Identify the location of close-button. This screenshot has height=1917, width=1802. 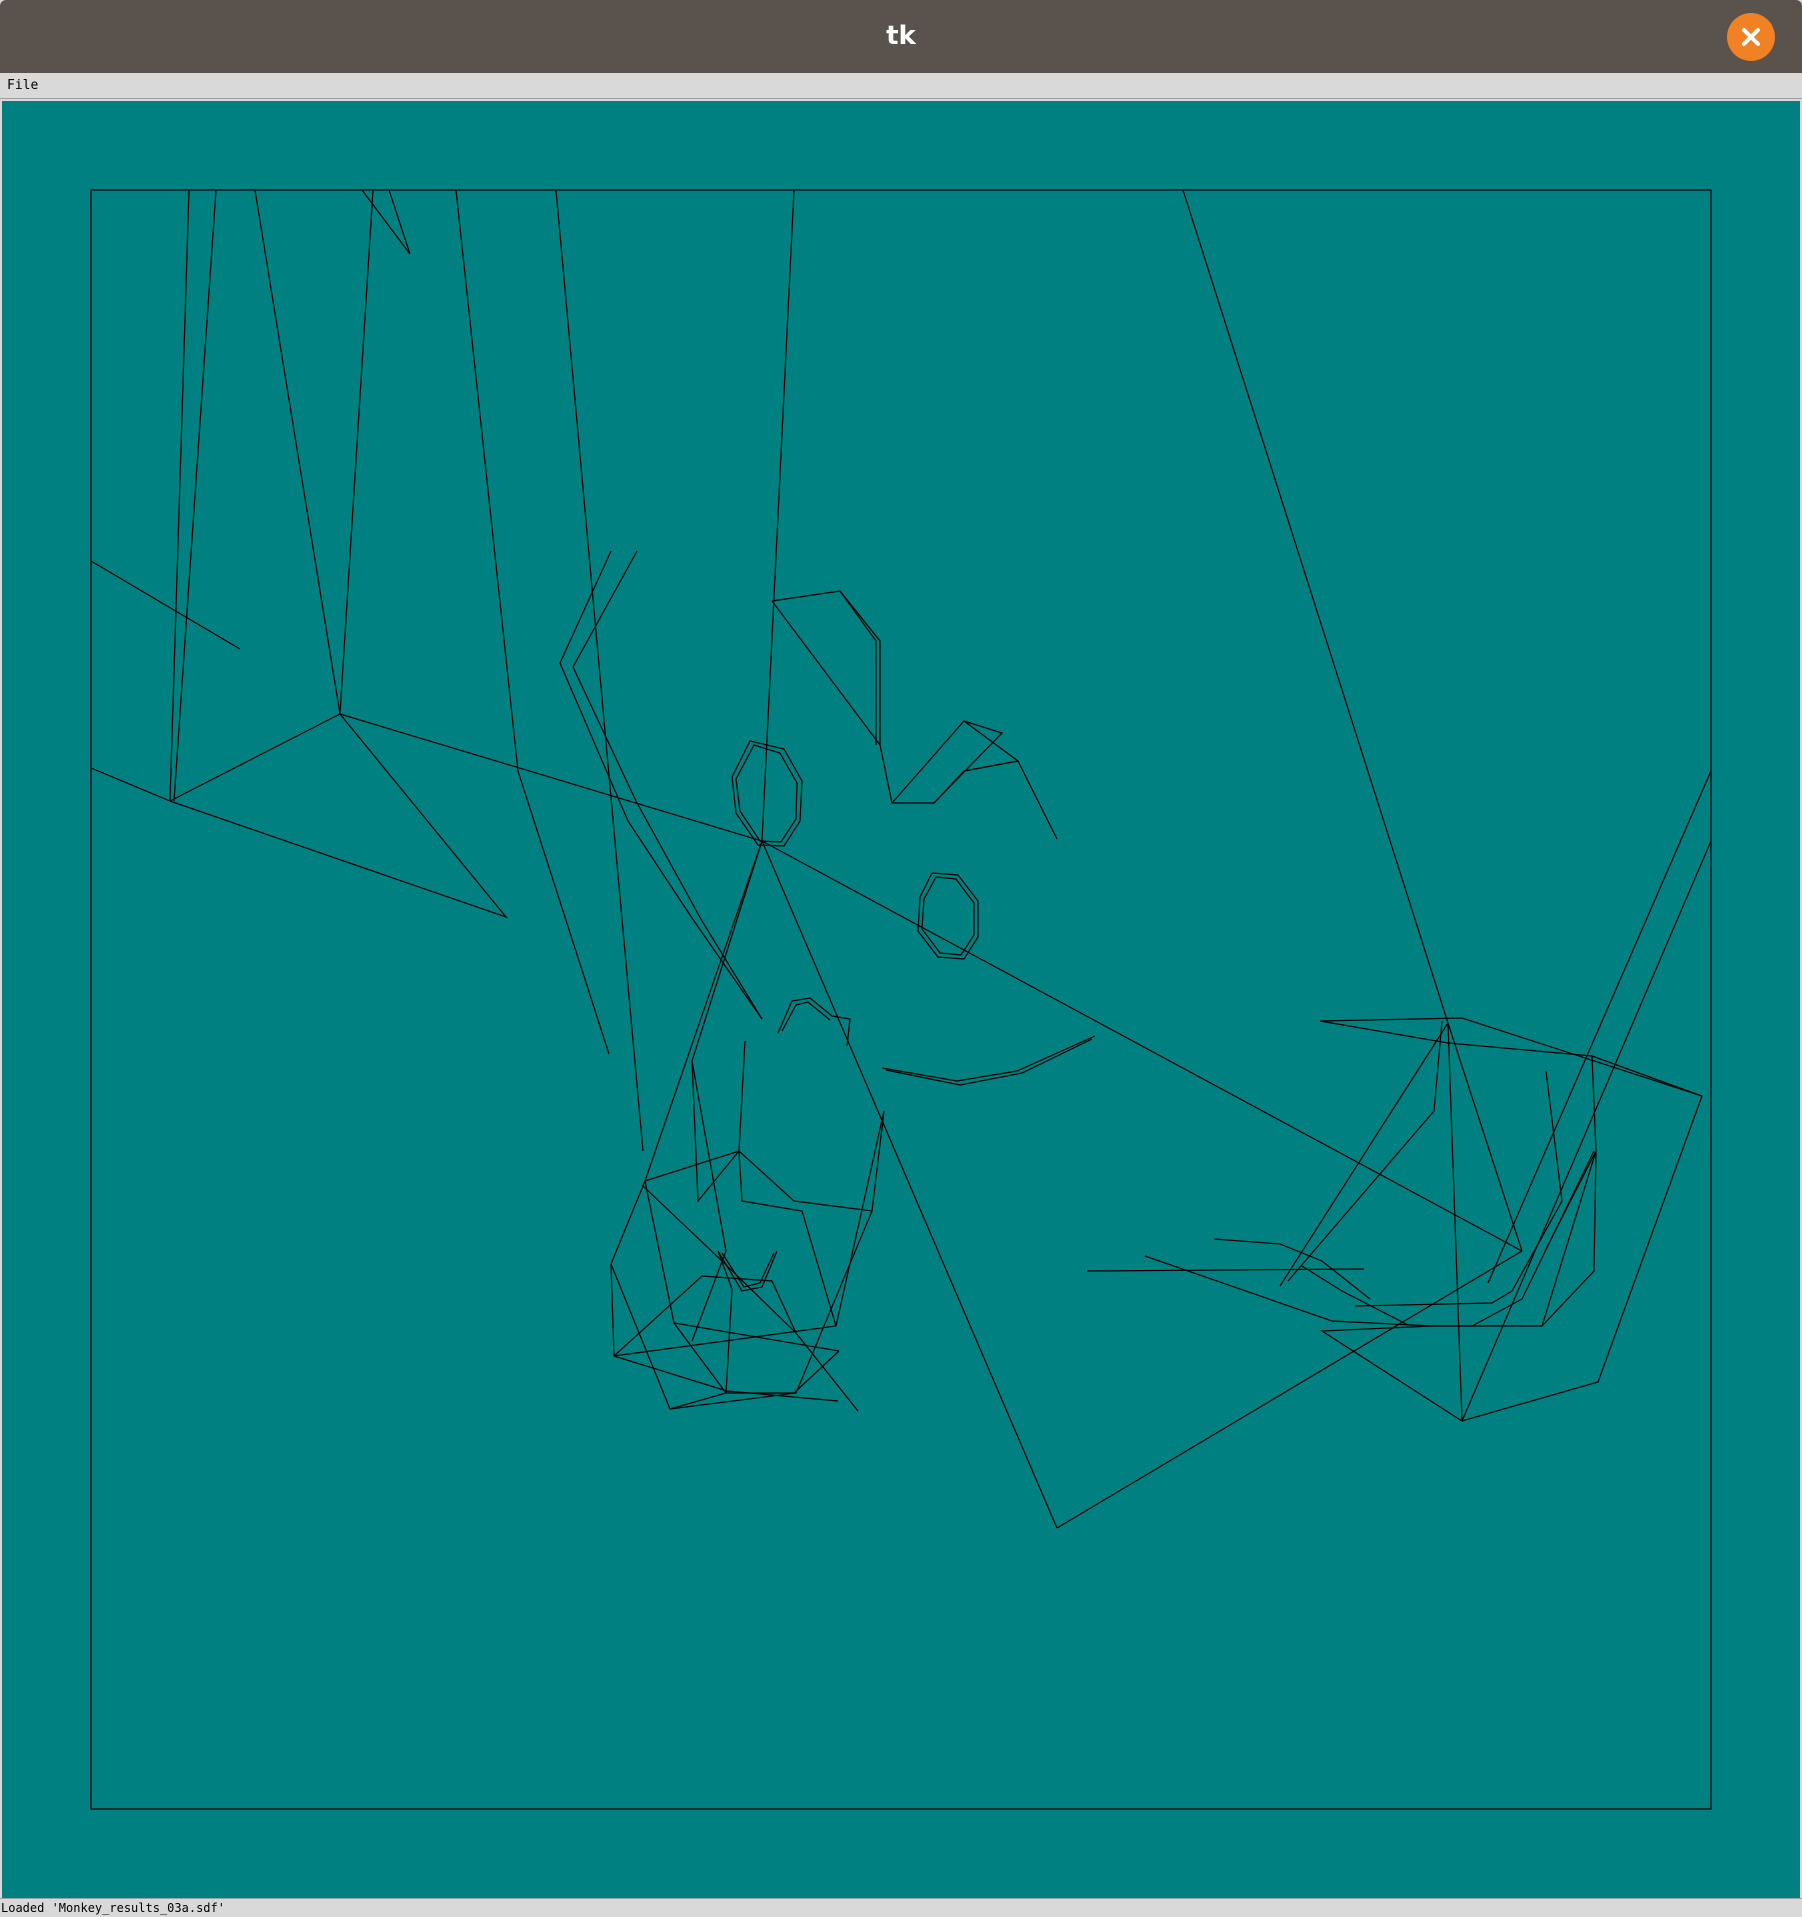
(1751, 37).